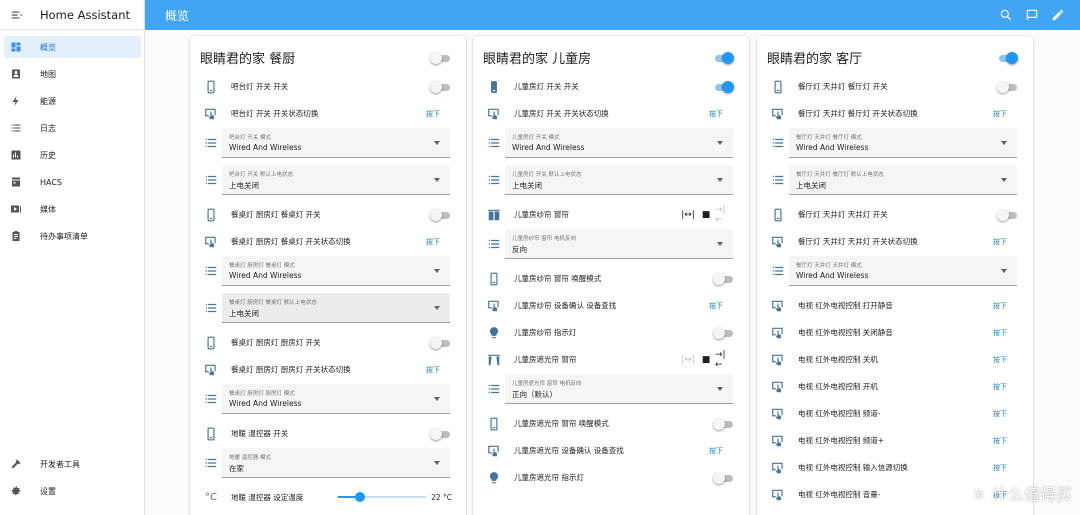 Image resolution: width=1080 pixels, height=515 pixels. What do you see at coordinates (537, 59) in the screenshot?
I see `card-title: 眼睛君的家 儿童房` at bounding box center [537, 59].